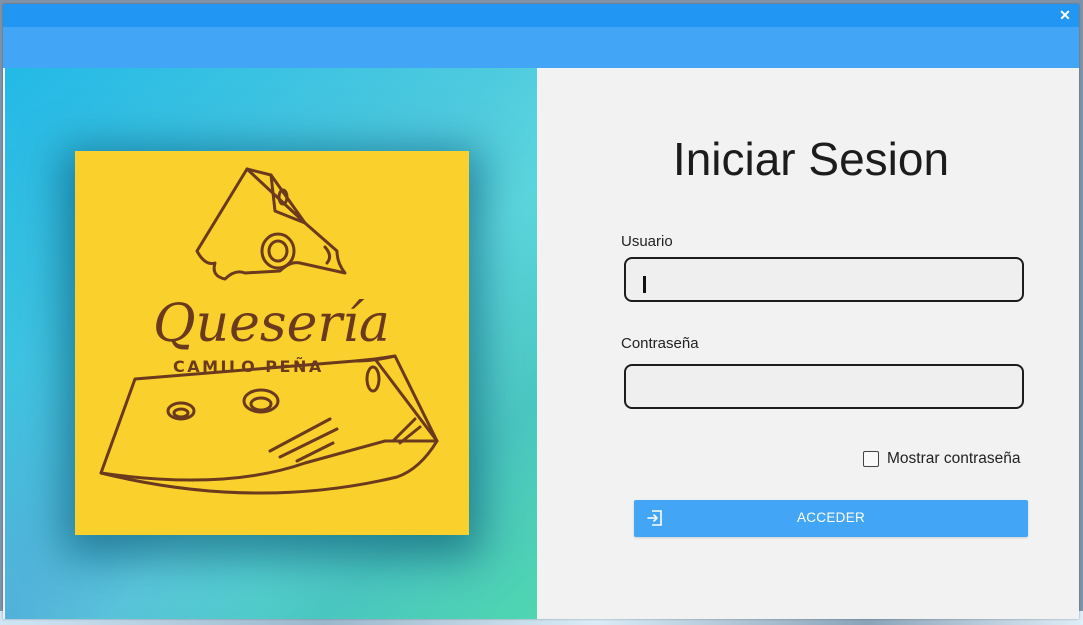 The image size is (1083, 625). I want to click on password-field-box, so click(824, 386).